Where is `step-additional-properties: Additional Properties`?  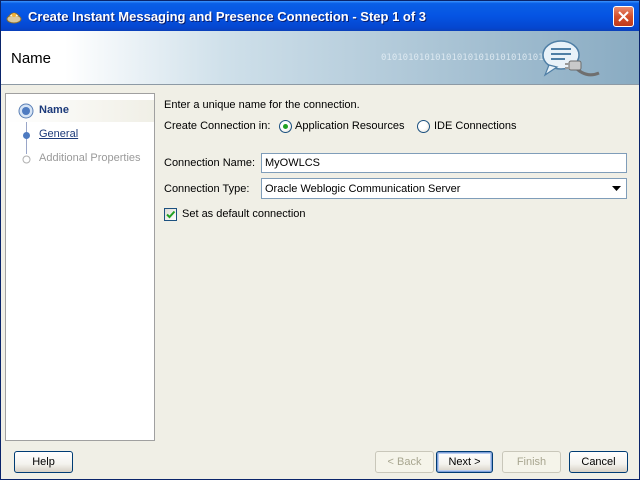 step-additional-properties: Additional Properties is located at coordinates (80, 159).